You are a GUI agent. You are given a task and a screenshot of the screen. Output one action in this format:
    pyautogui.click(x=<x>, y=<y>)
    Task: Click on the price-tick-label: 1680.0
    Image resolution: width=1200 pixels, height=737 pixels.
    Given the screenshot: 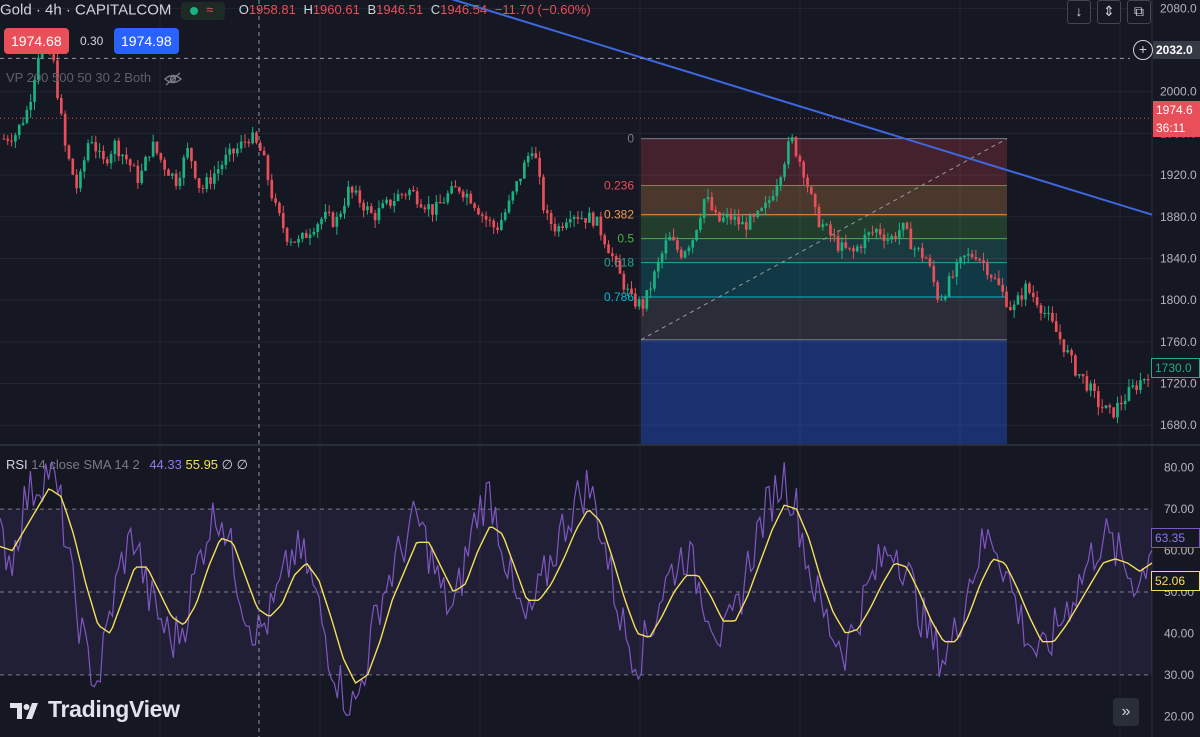 What is the action you would take?
    pyautogui.click(x=1178, y=425)
    